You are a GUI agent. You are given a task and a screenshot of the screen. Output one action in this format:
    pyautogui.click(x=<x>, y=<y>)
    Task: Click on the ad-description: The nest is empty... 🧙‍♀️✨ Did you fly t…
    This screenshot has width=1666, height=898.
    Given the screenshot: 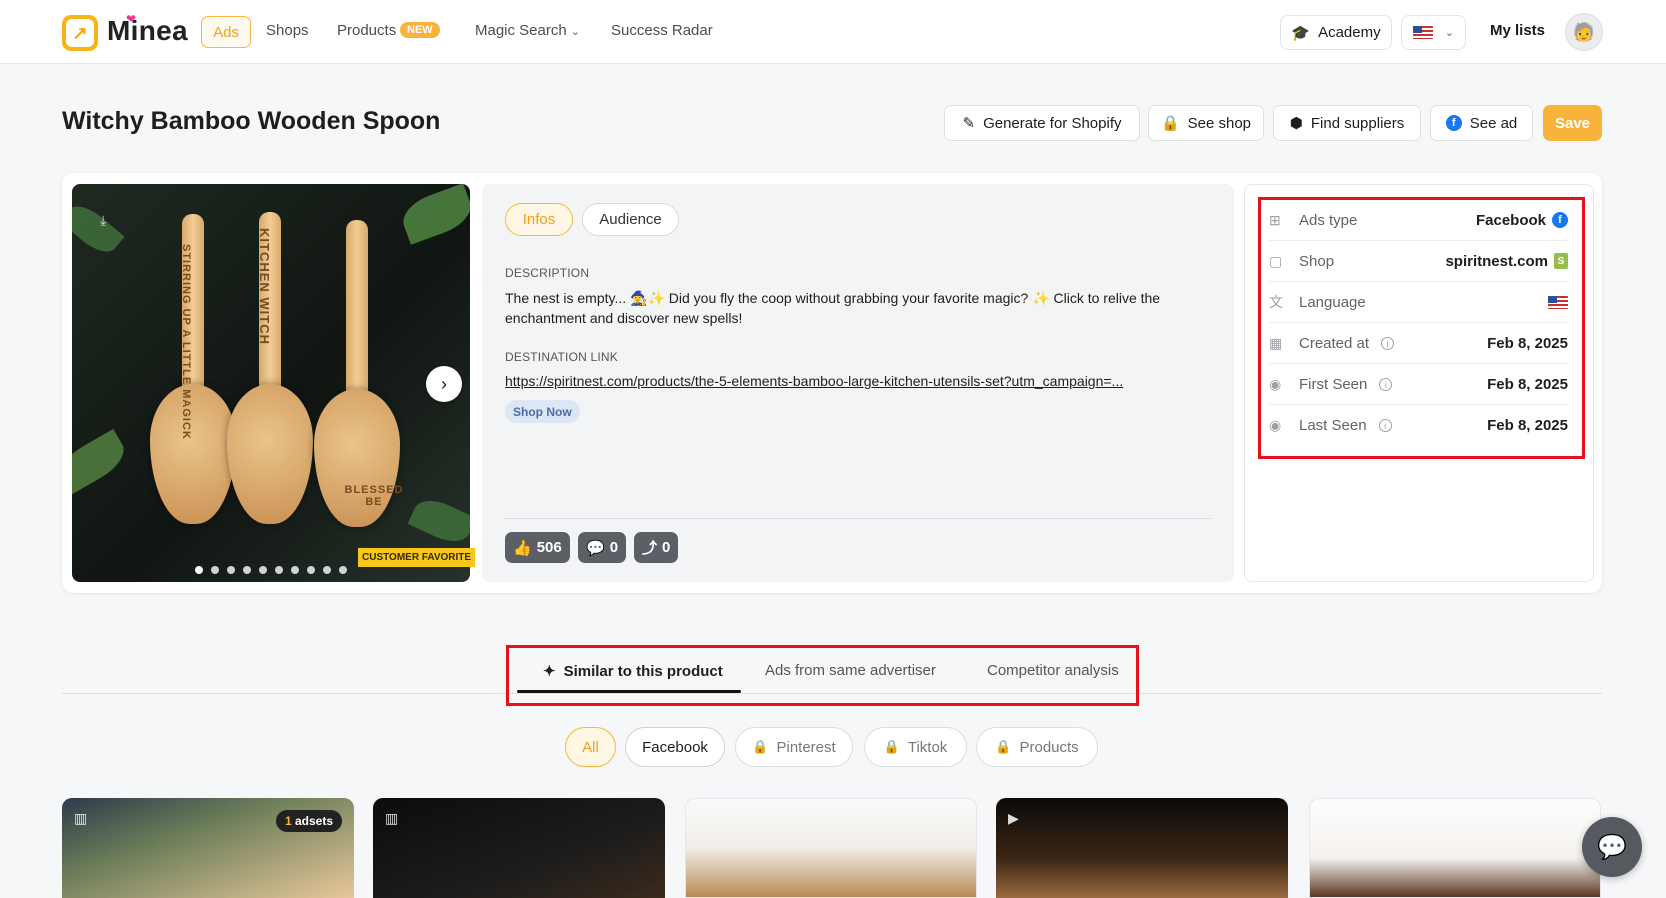 What is the action you would take?
    pyautogui.click(x=833, y=308)
    